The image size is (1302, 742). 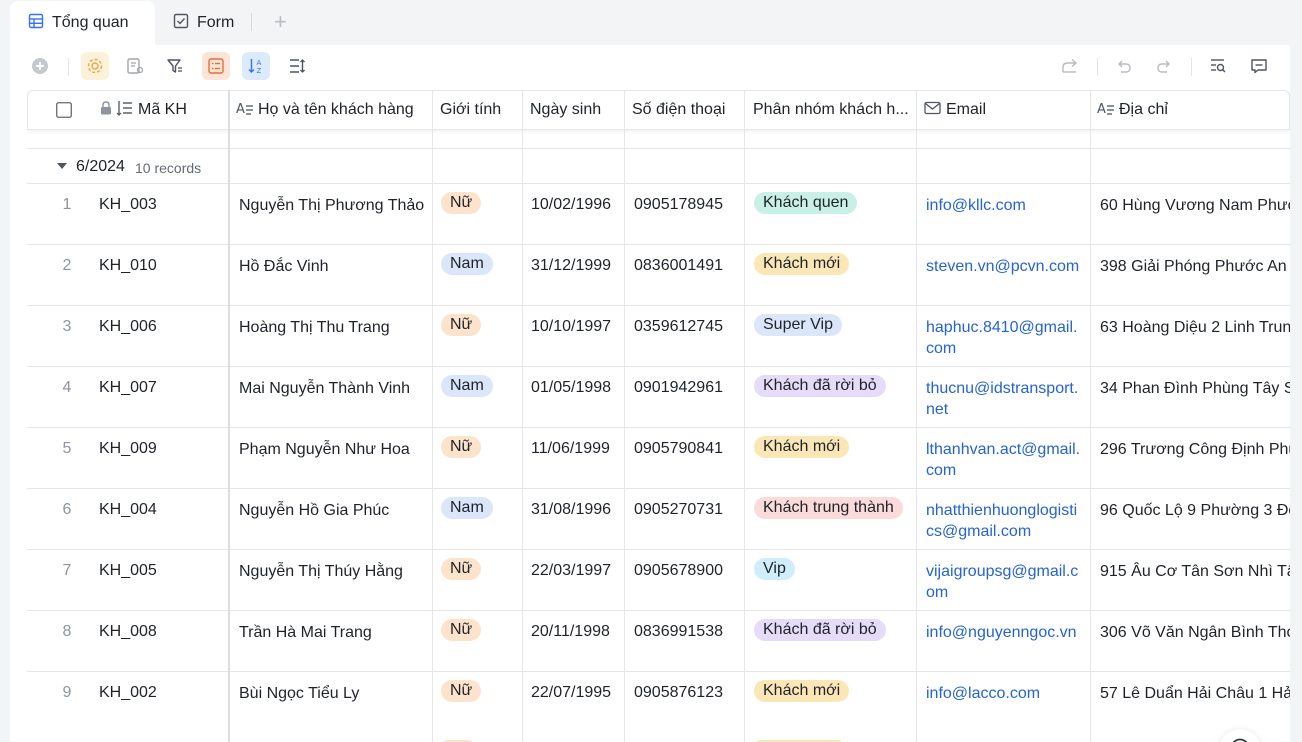 What do you see at coordinates (1070, 66) in the screenshot?
I see `share-icon` at bounding box center [1070, 66].